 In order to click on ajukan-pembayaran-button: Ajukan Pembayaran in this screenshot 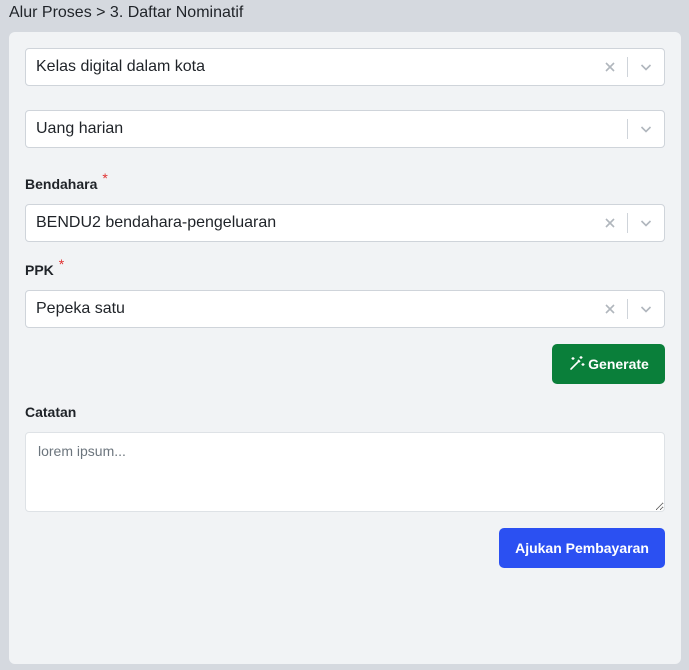, I will do `click(582, 548)`.